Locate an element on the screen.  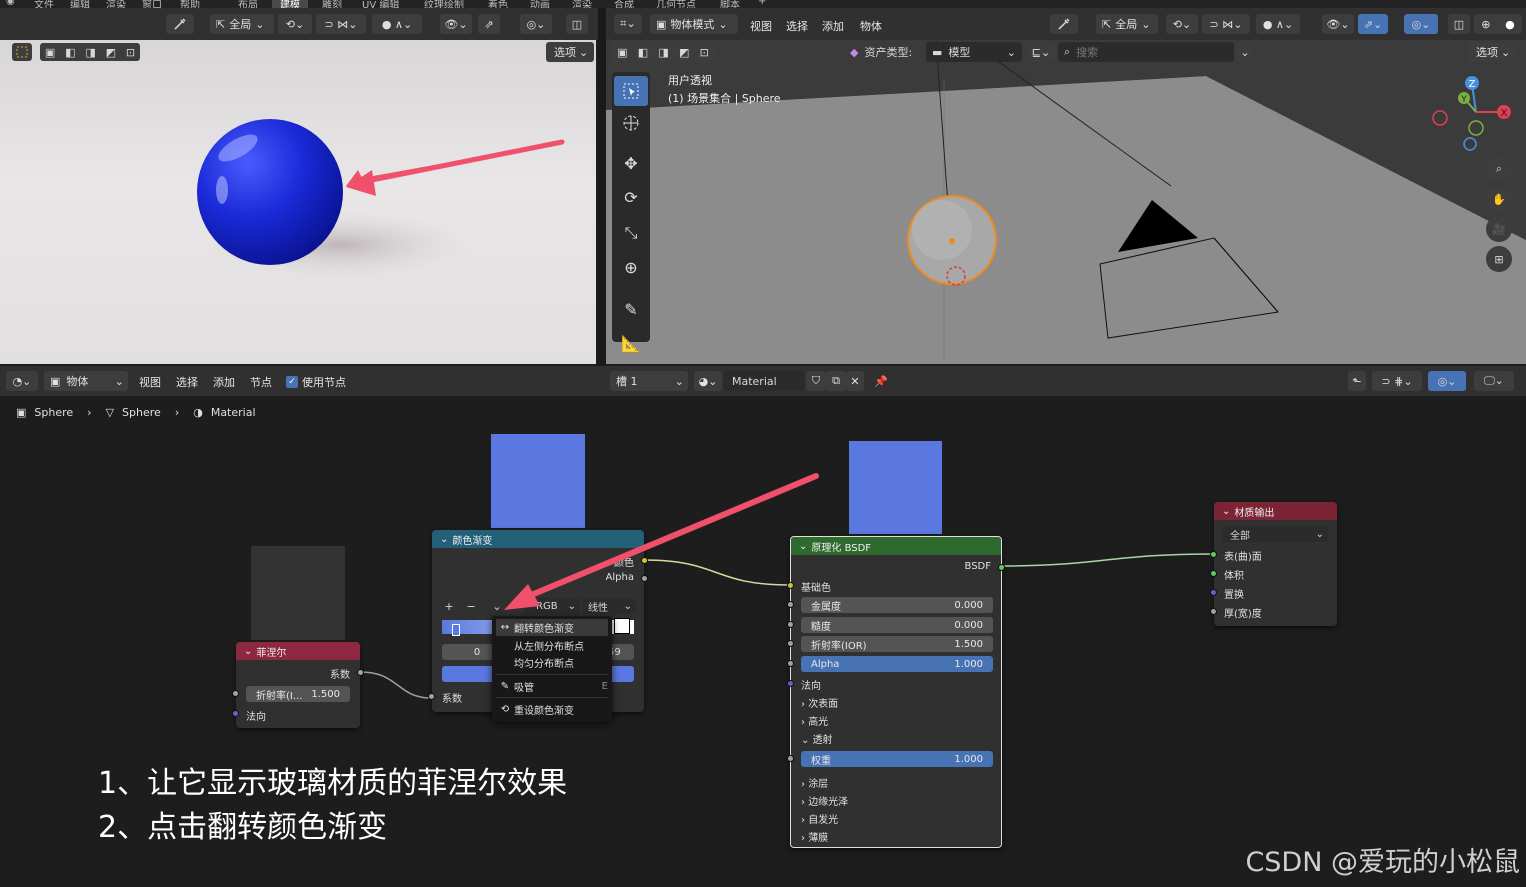
node-snap-icon: ⊃ ⋕⌄ is located at coordinates (1397, 381).